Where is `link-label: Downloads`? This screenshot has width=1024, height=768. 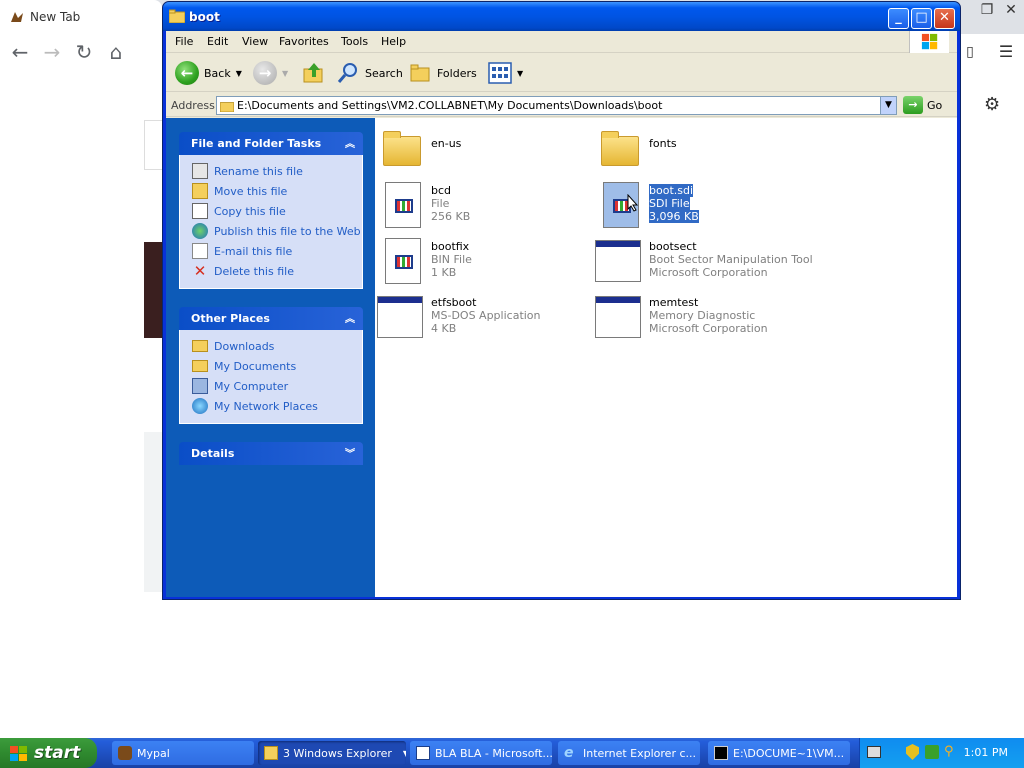
link-label: Downloads is located at coordinates (244, 346).